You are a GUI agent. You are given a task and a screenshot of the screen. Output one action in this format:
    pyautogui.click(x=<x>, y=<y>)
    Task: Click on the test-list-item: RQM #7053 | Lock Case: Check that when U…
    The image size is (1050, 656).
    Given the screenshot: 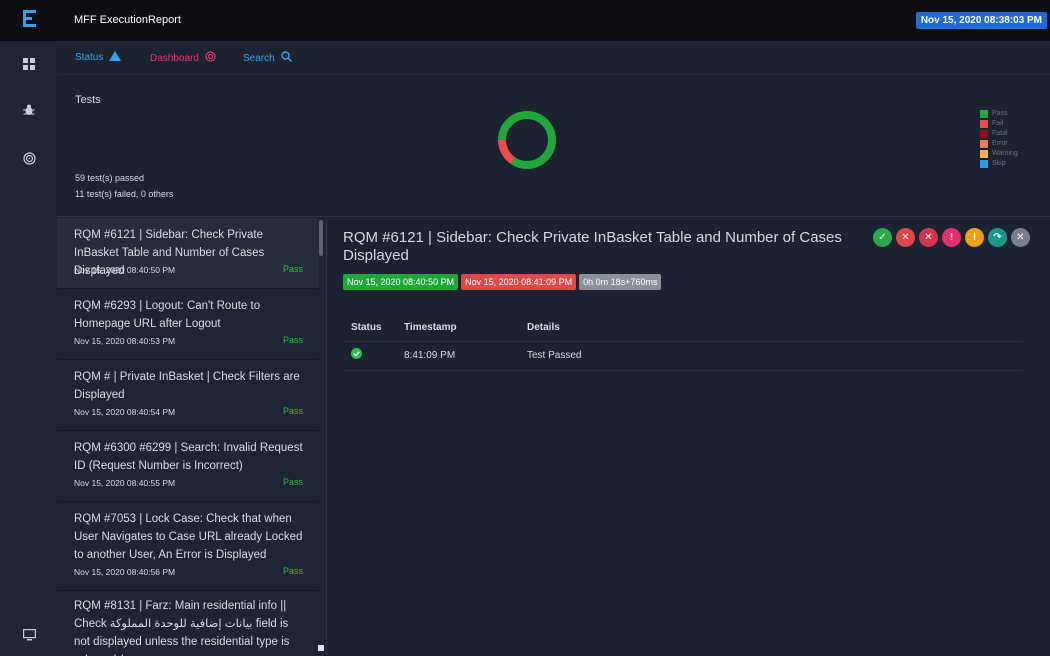 What is the action you would take?
    pyautogui.click(x=188, y=546)
    